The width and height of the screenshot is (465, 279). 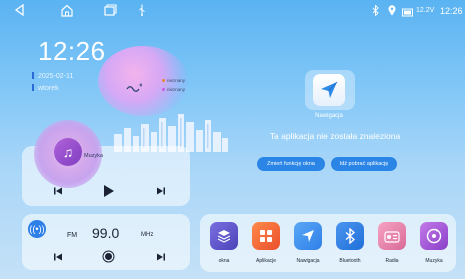 What do you see at coordinates (161, 192) in the screenshot?
I see `next-icon` at bounding box center [161, 192].